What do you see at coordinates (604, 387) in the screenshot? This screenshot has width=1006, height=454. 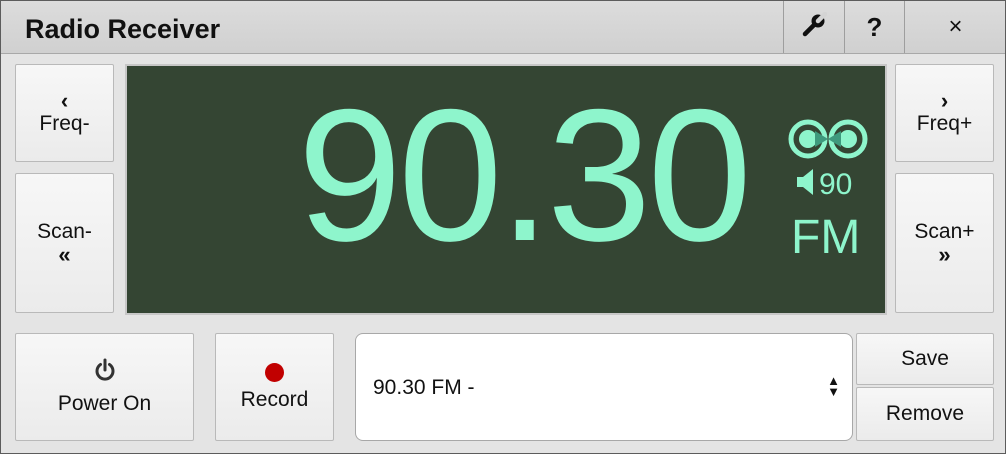 I see `preset-select: 90.30 FM - ▲ ▼` at bounding box center [604, 387].